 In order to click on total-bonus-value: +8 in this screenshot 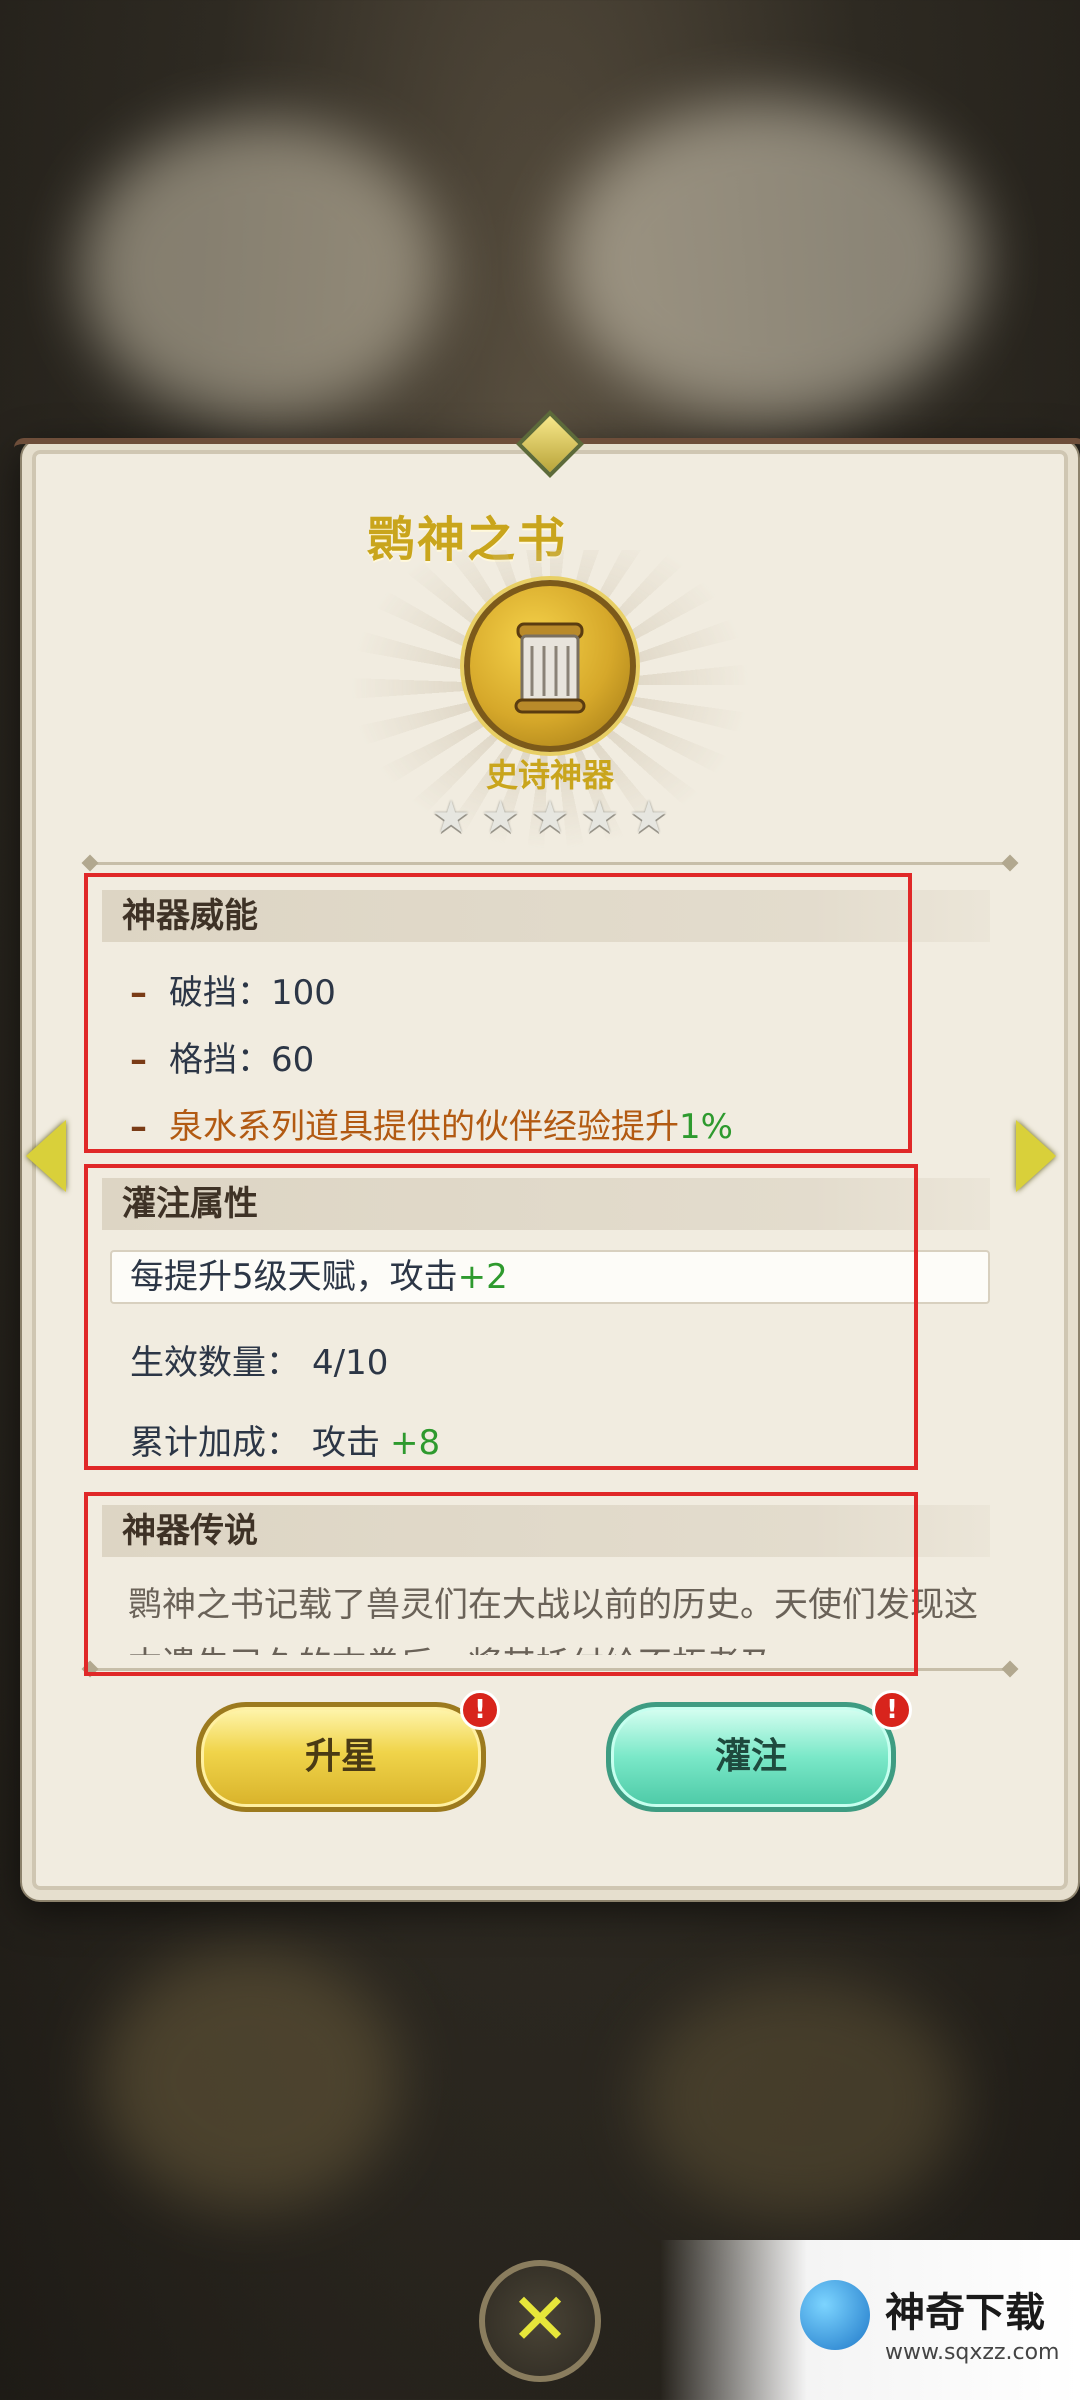, I will do `click(415, 1443)`.